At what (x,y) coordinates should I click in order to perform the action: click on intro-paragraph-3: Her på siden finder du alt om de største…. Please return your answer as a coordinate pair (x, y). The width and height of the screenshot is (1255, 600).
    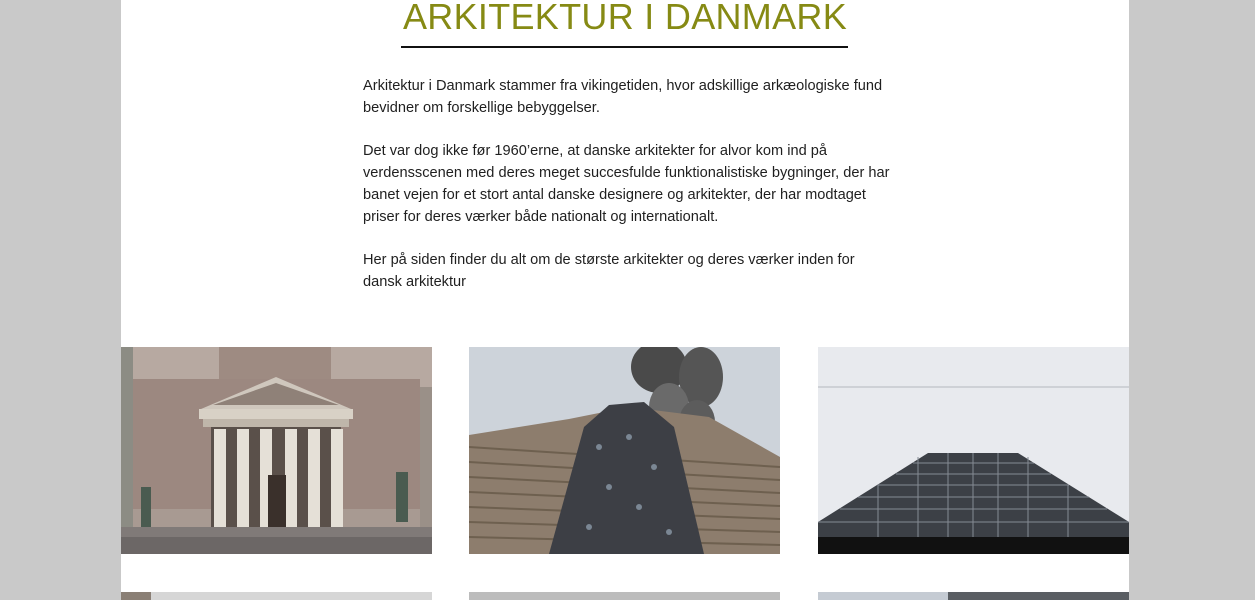
    Looking at the image, I should click on (609, 271).